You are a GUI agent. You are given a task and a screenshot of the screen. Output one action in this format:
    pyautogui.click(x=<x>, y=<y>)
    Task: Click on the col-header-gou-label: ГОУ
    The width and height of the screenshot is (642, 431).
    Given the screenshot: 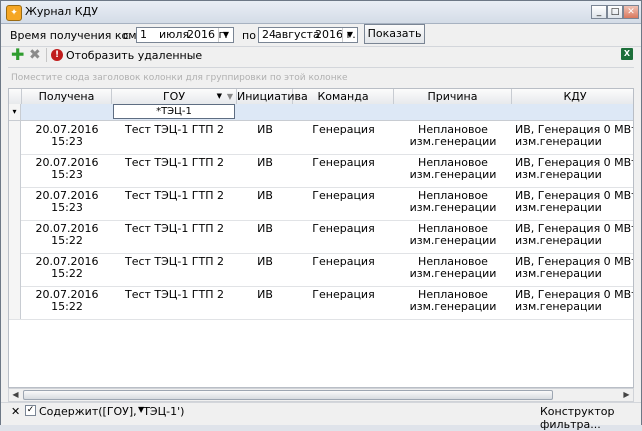 What is the action you would take?
    pyautogui.click(x=174, y=96)
    